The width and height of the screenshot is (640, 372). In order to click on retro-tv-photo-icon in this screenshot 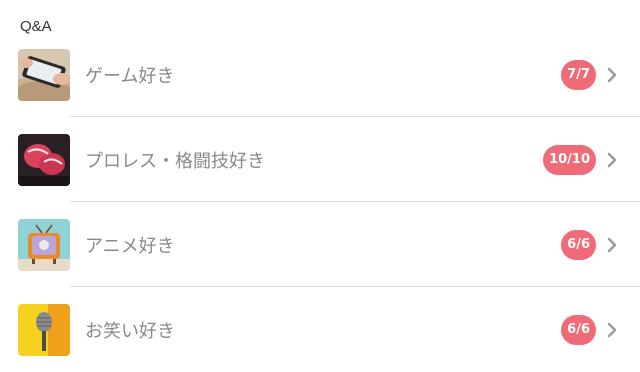, I will do `click(44, 244)`.